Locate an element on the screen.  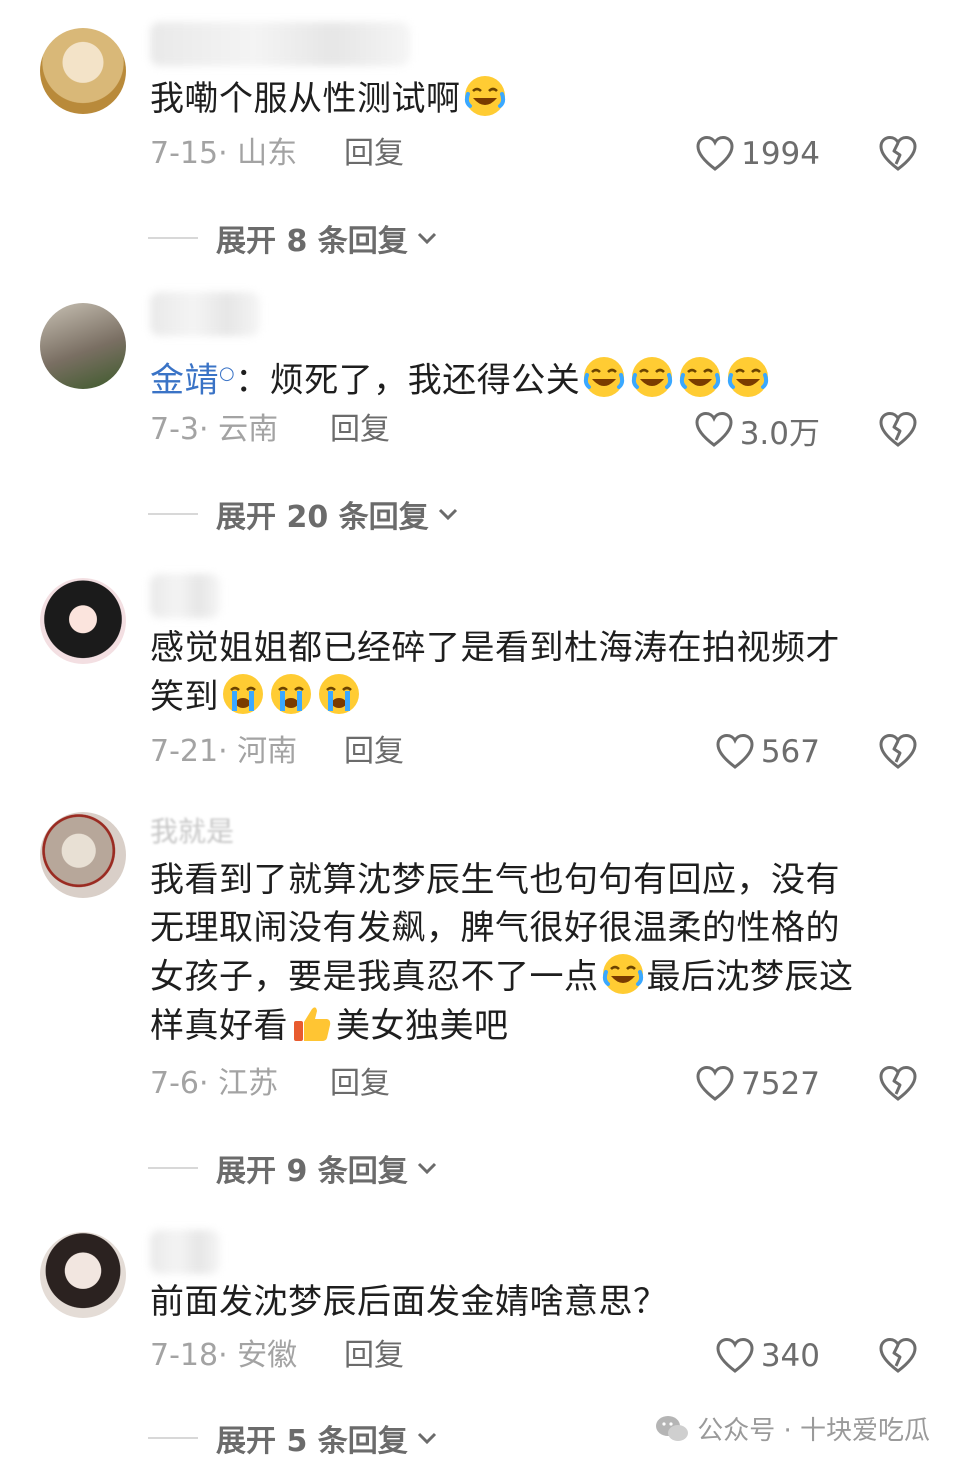
mention-link: 金靖 is located at coordinates (184, 380).